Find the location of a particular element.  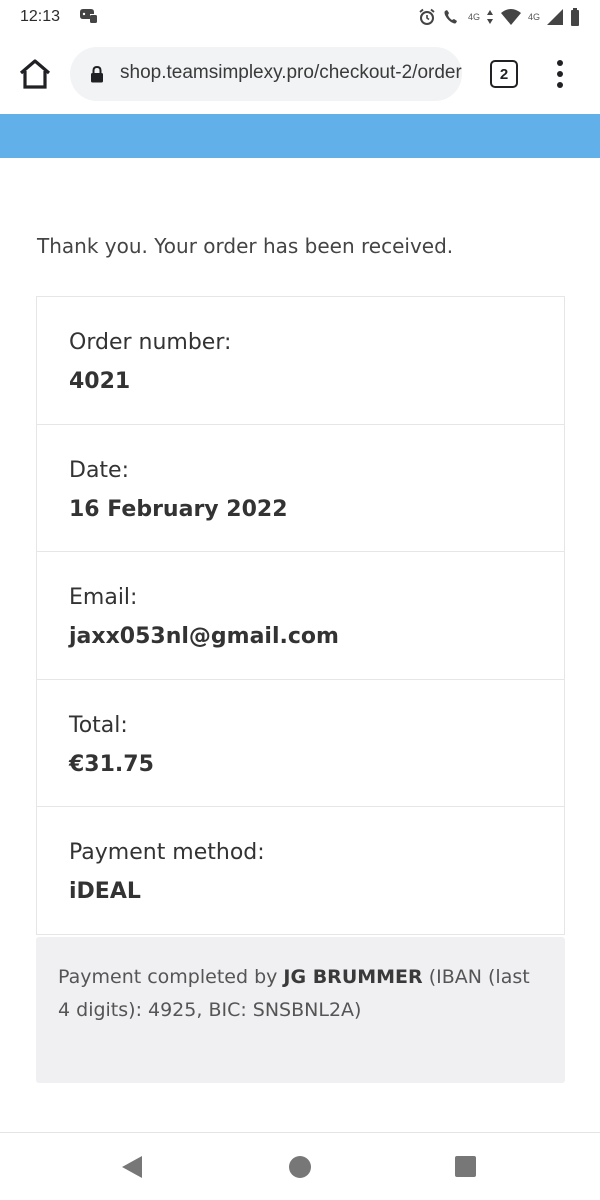

order-email-row: Email: jaxx053nl@gmail.com is located at coordinates (300, 616).